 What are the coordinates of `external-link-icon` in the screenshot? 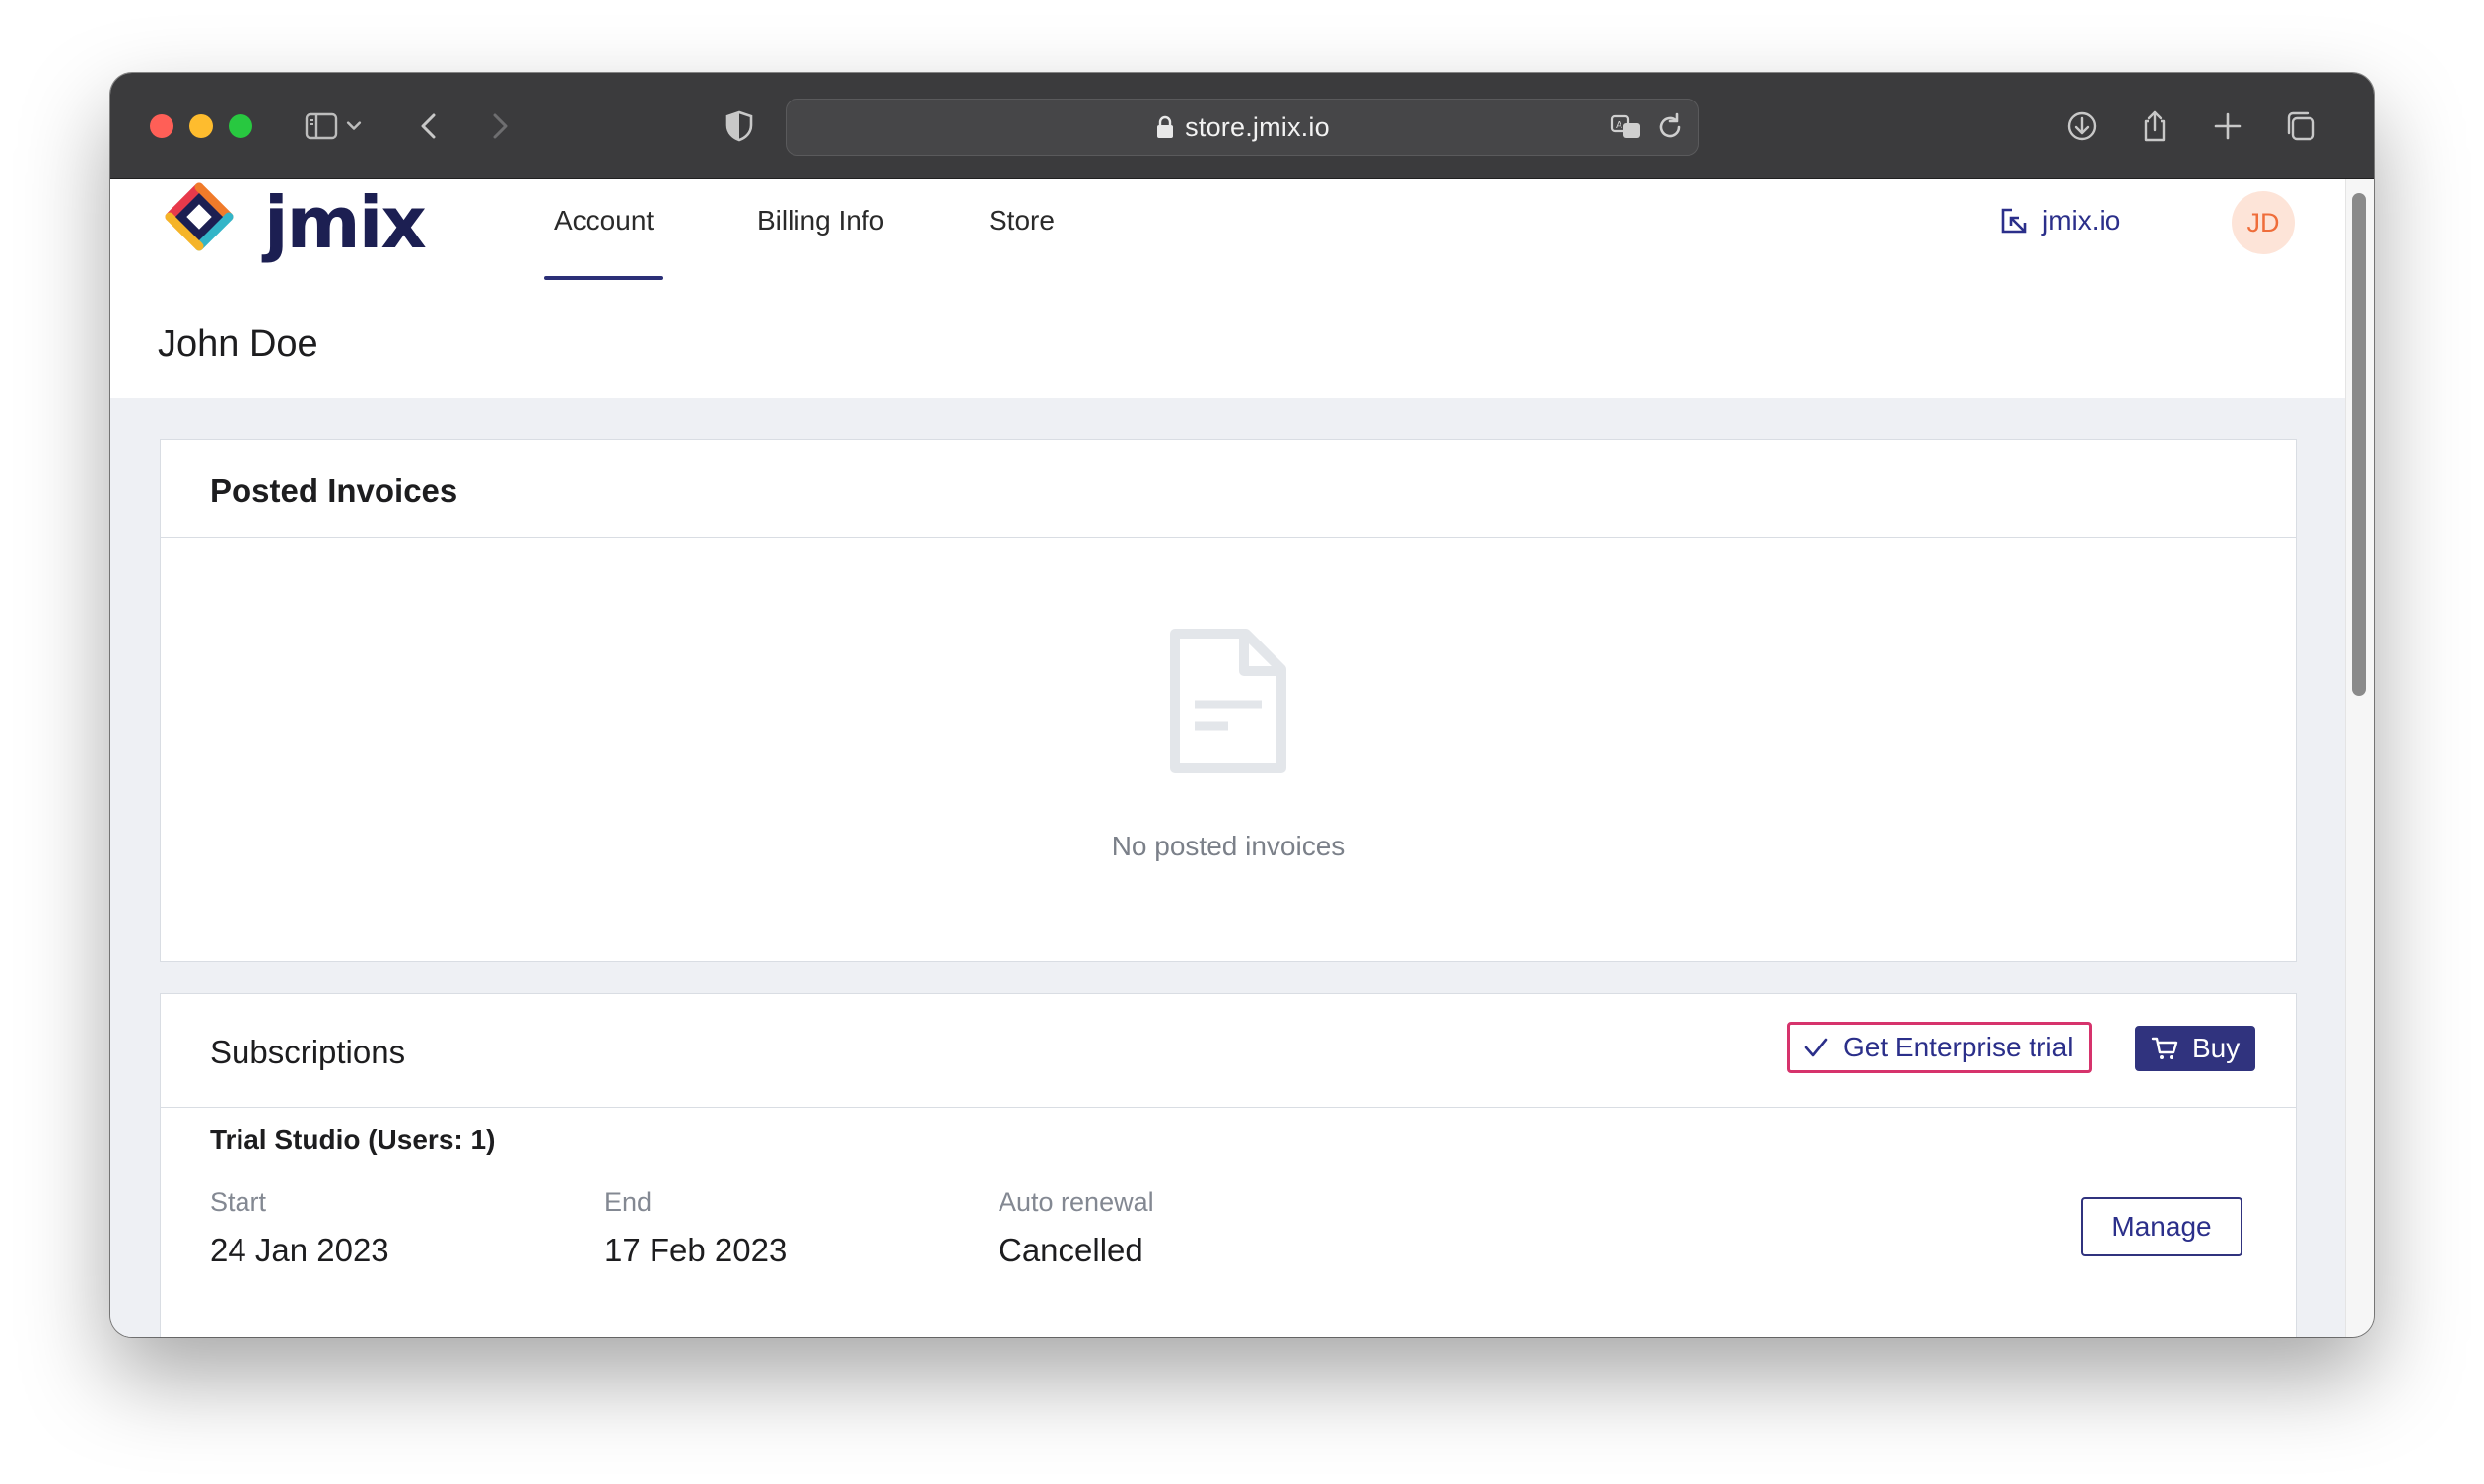 It's located at (2014, 221).